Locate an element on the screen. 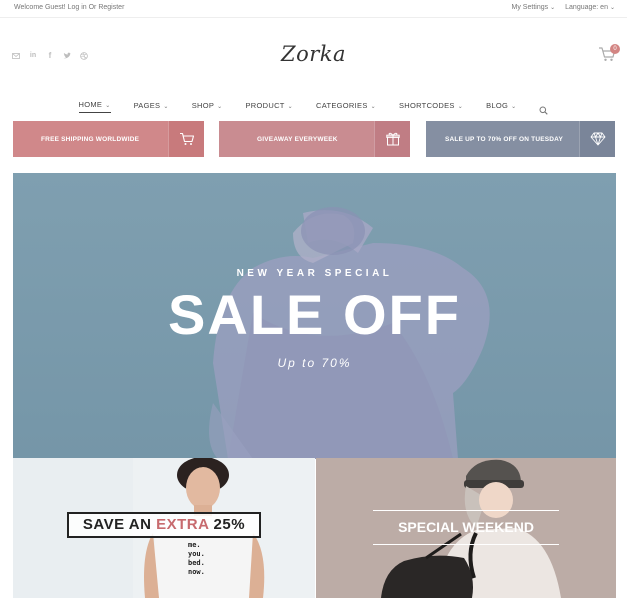  special-weekend-label: SPECIAL WEEKEND is located at coordinates (466, 527).